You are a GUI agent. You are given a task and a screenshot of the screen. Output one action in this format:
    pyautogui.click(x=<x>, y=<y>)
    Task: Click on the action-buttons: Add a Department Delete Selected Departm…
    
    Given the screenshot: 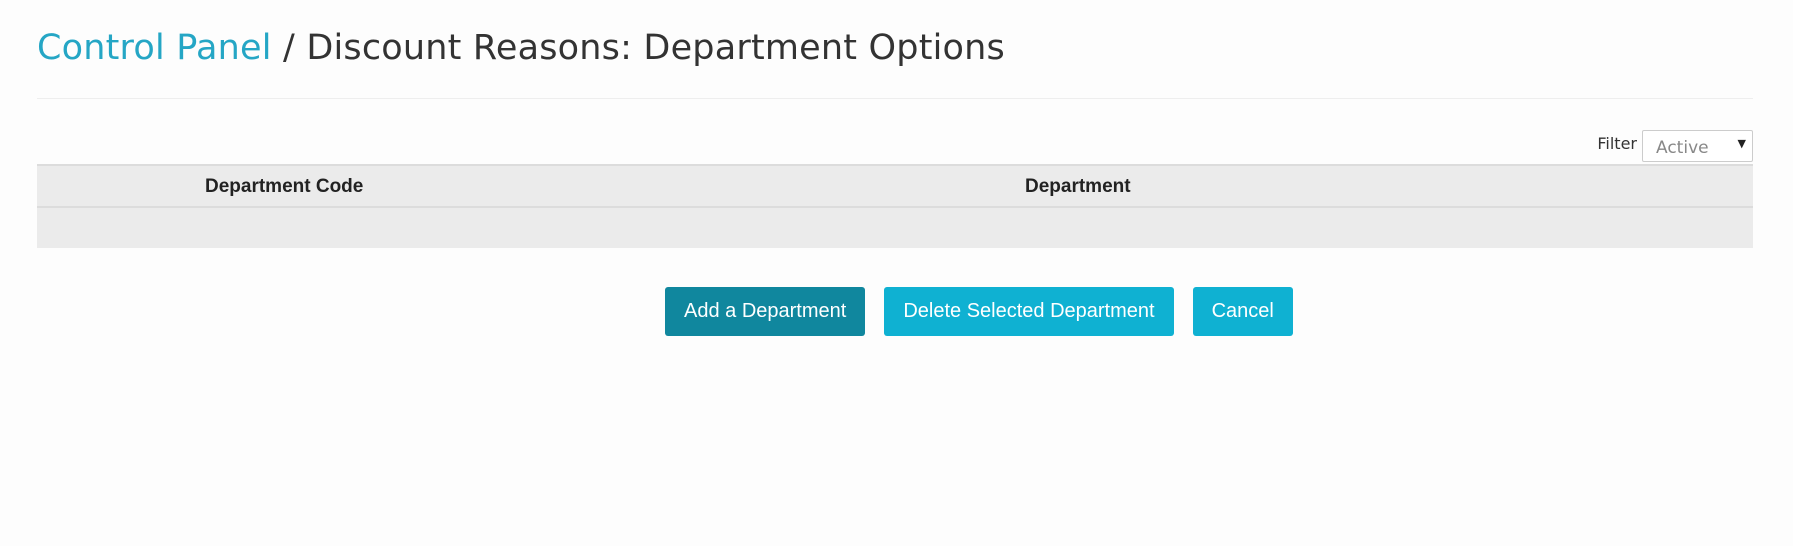 What is the action you would take?
    pyautogui.click(x=979, y=311)
    